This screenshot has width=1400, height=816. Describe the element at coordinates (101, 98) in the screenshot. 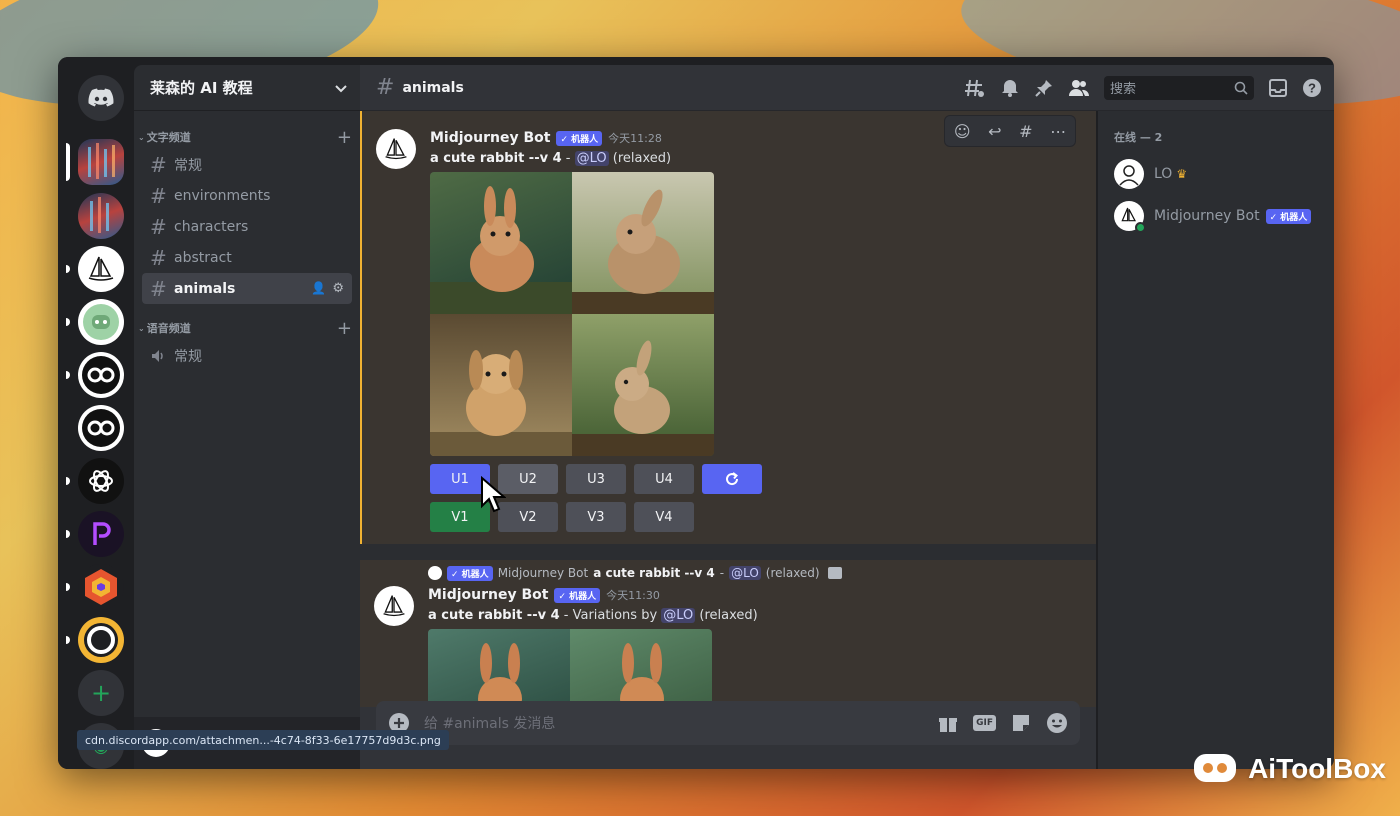

I see `discord-home-button` at that location.